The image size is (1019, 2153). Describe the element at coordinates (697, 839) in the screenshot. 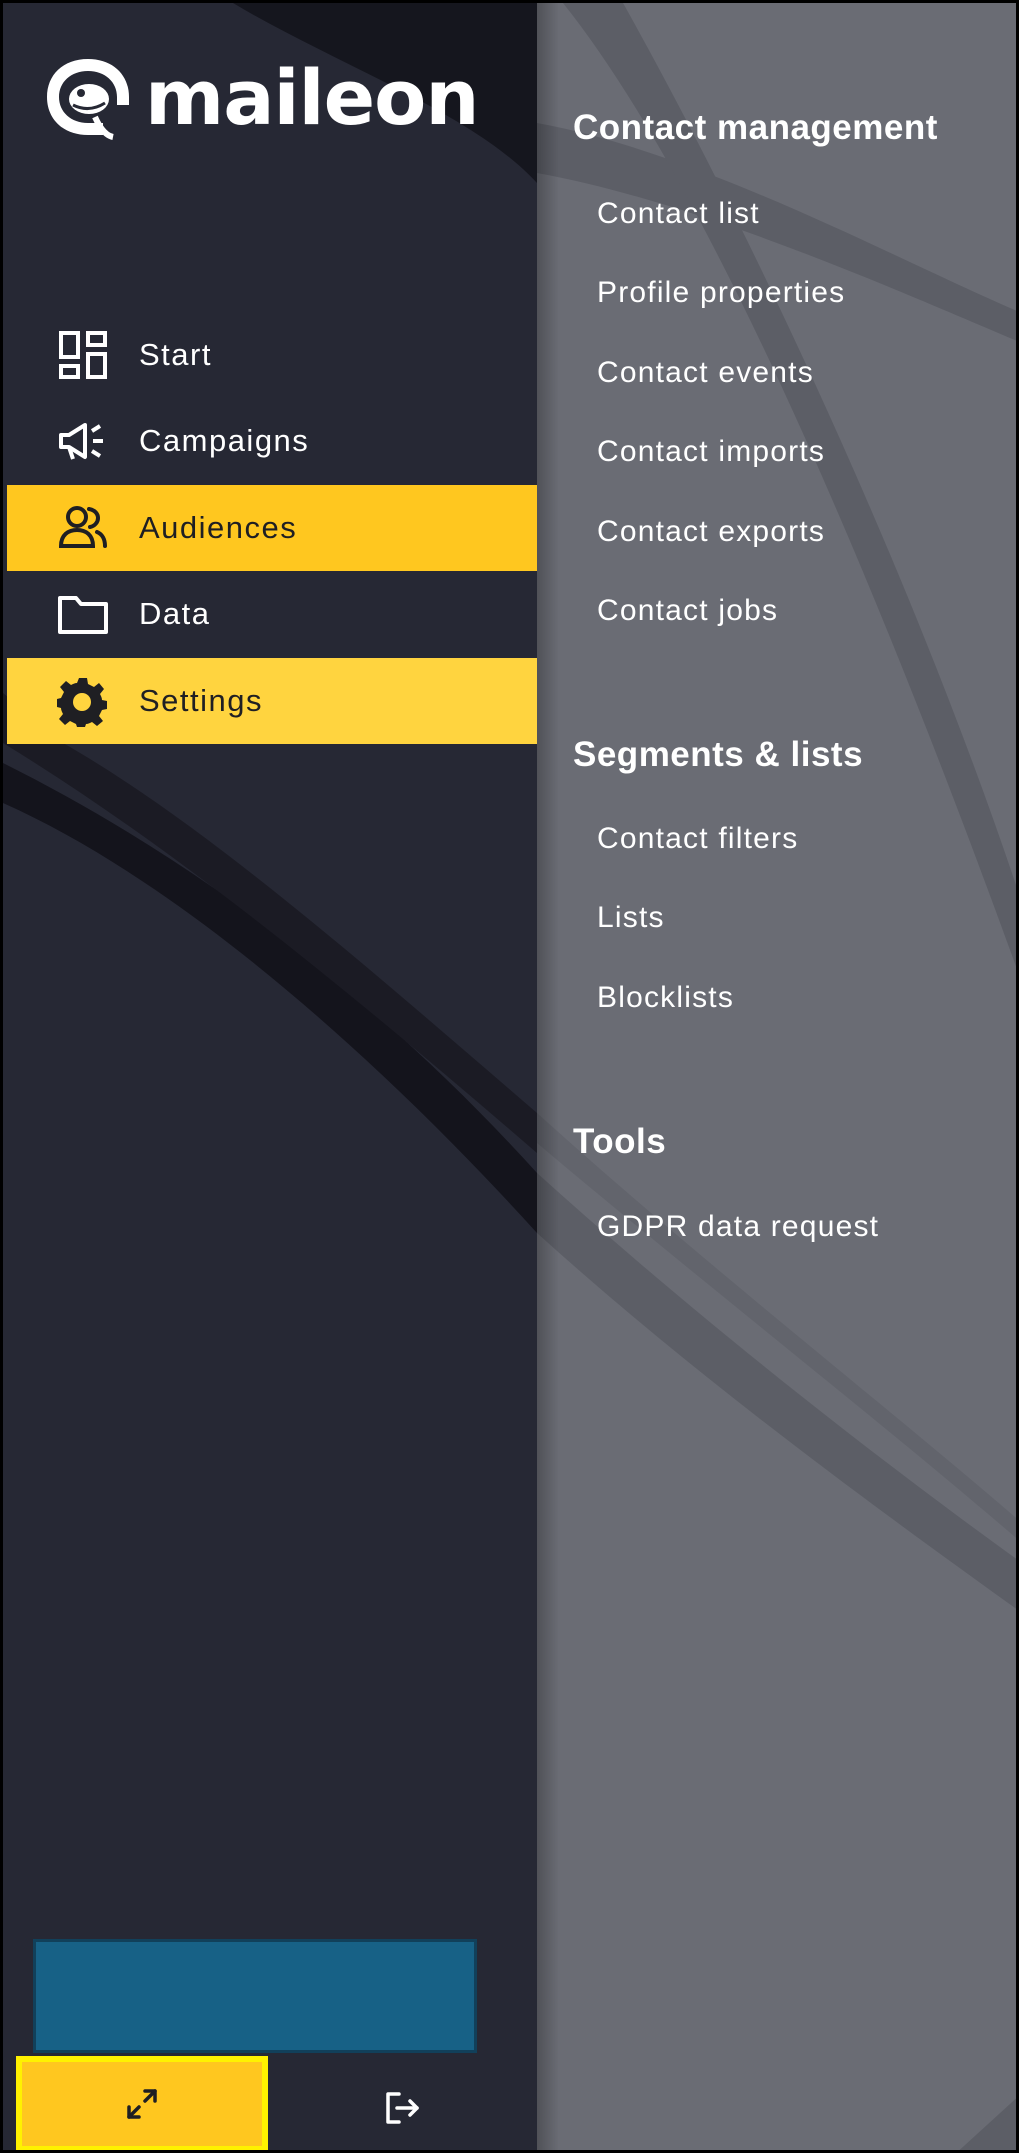

I see `submenu-link-contact-filters: Contact filters` at that location.